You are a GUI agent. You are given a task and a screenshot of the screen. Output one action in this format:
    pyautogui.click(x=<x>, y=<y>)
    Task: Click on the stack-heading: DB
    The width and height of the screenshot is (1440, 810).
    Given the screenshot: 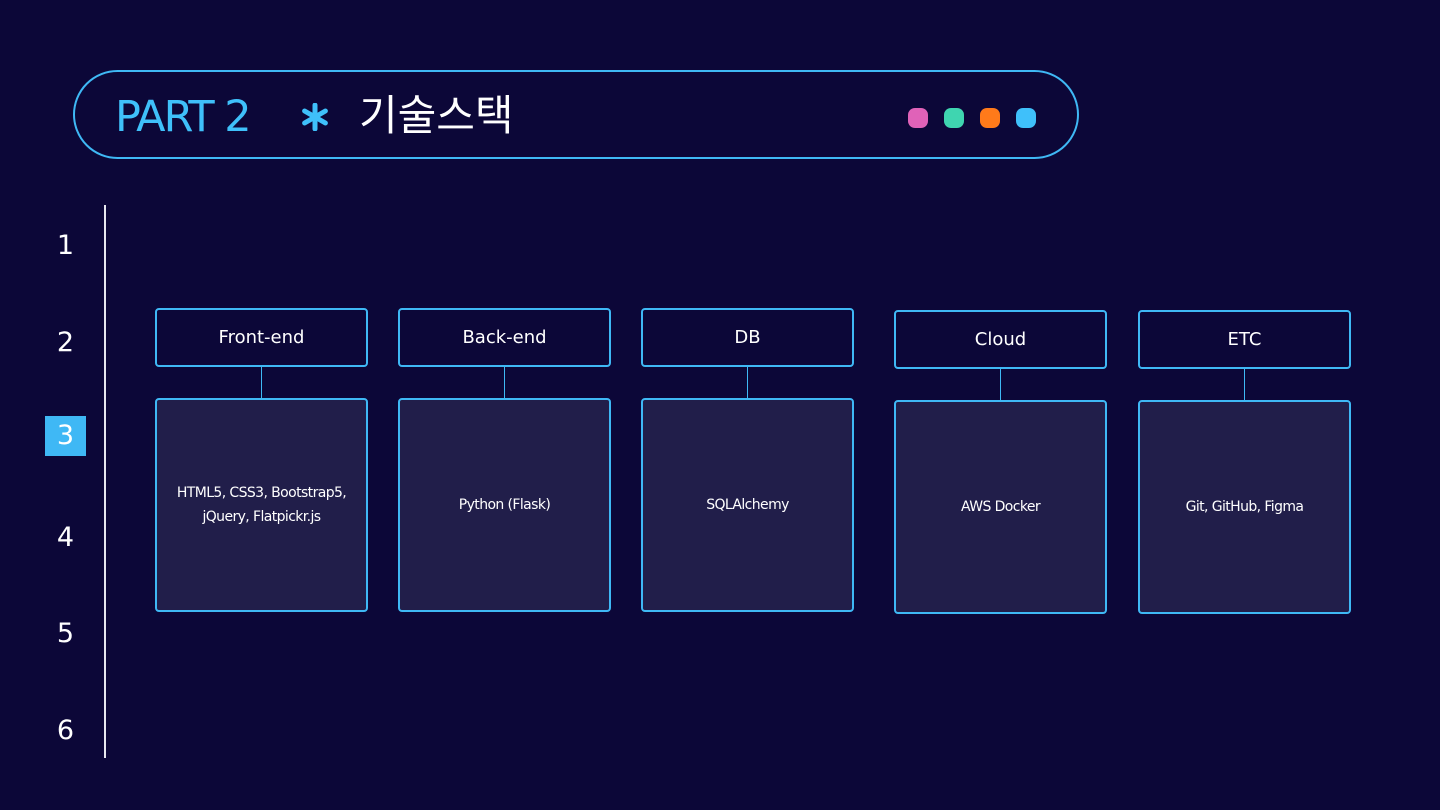 What is the action you would take?
    pyautogui.click(x=747, y=337)
    